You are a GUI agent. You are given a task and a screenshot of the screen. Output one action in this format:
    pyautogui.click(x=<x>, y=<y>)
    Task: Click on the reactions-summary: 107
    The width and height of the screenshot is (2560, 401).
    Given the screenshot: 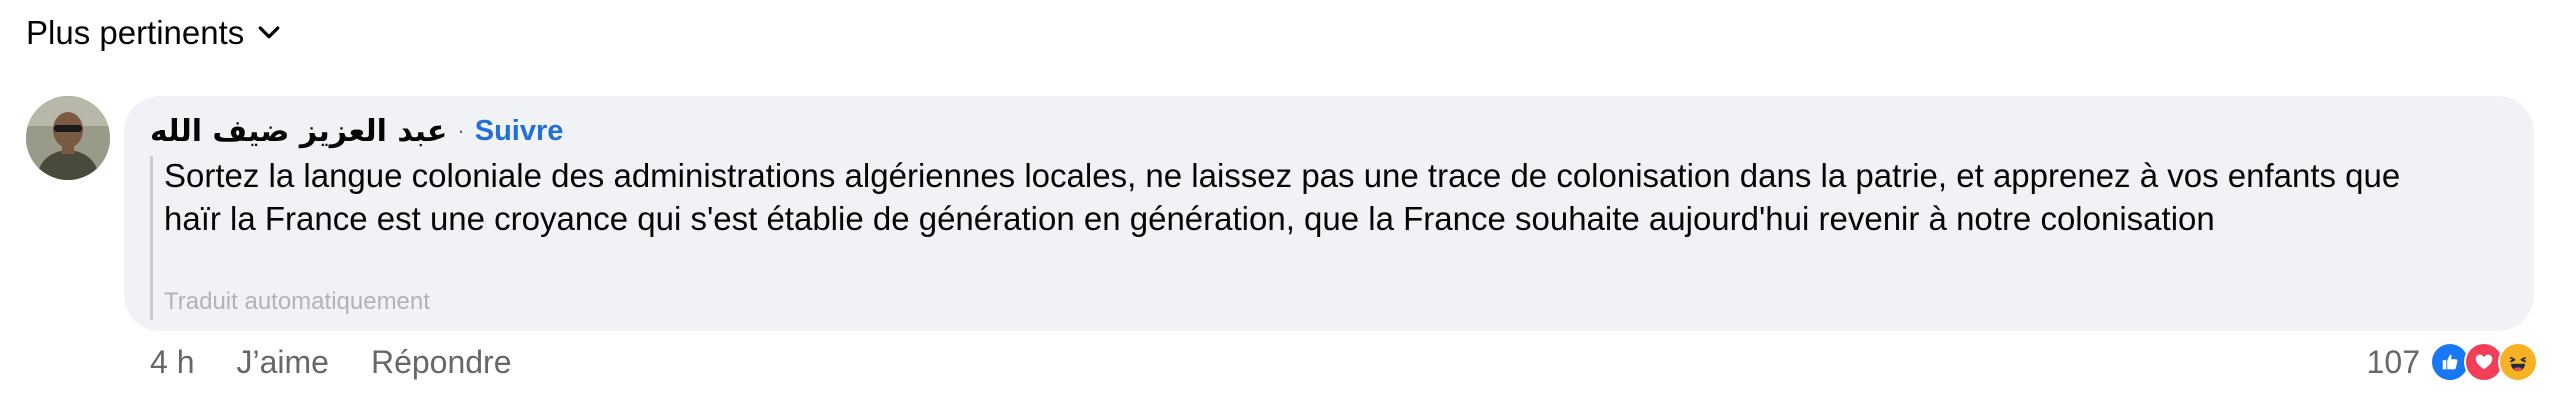 What is the action you would take?
    pyautogui.click(x=2452, y=362)
    